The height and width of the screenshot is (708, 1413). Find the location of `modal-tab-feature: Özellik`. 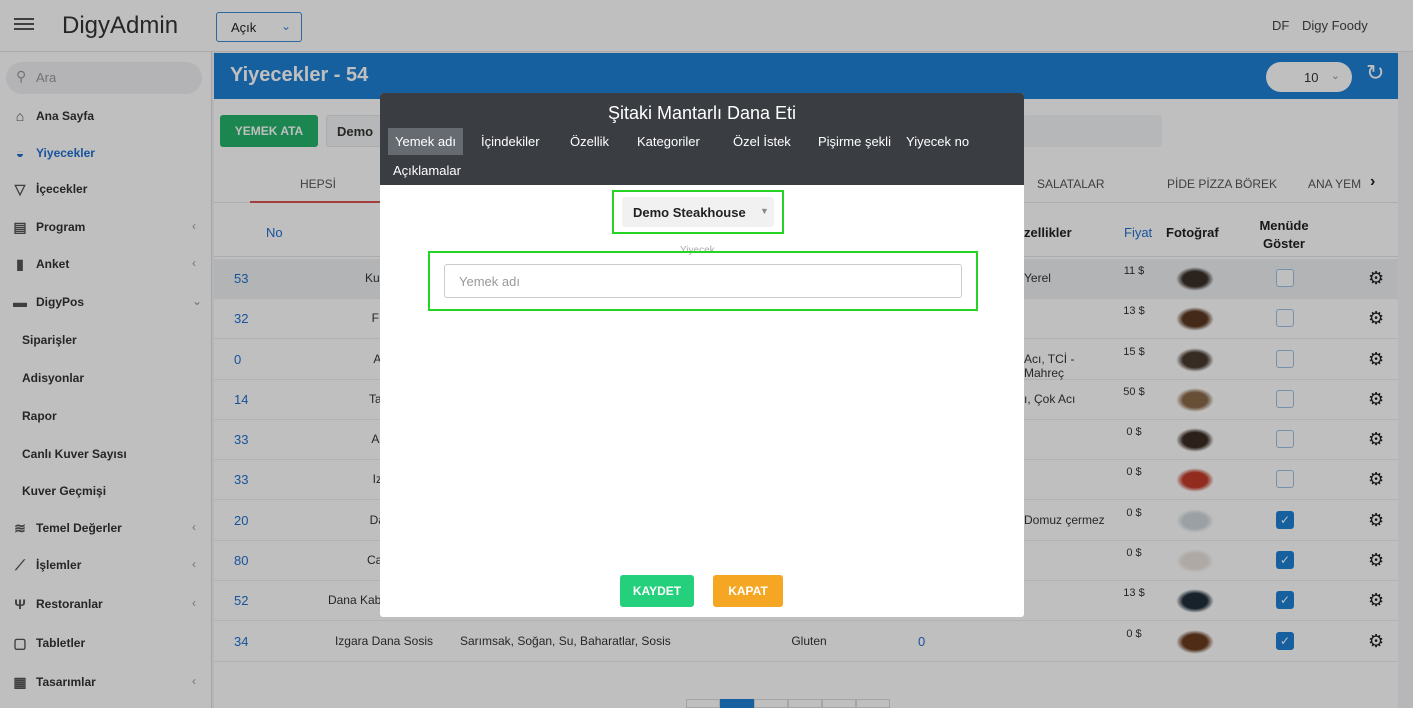

modal-tab-feature: Özellik is located at coordinates (589, 141).